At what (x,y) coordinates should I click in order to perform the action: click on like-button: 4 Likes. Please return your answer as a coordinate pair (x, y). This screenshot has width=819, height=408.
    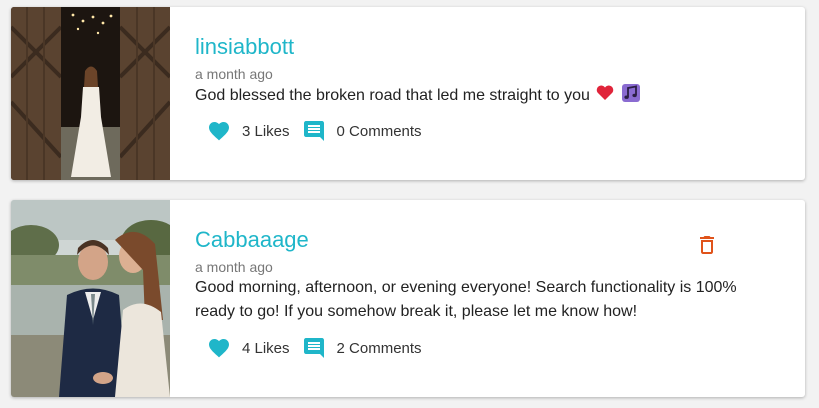
    Looking at the image, I should click on (248, 348).